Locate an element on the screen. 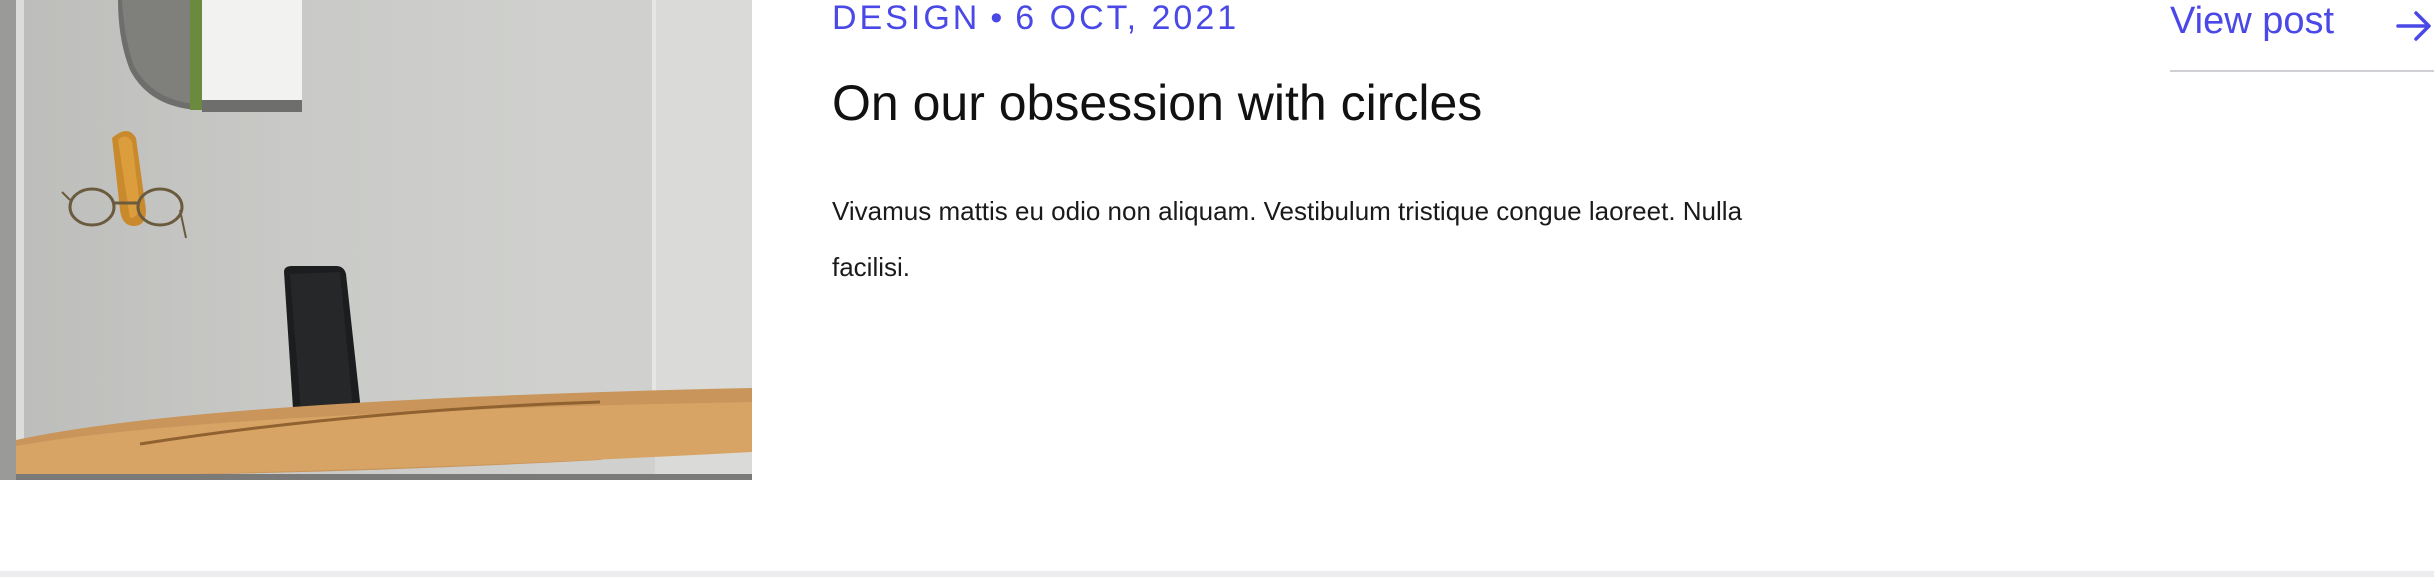 This screenshot has height=577, width=2434. post-category: DESIGN is located at coordinates (906, 18).